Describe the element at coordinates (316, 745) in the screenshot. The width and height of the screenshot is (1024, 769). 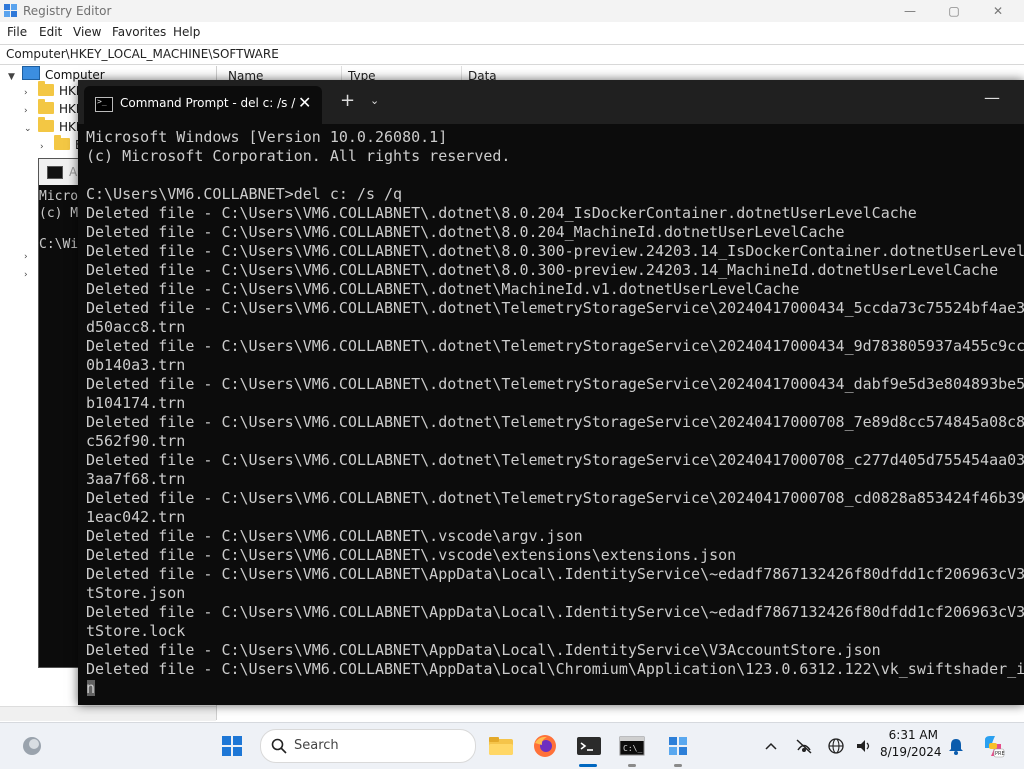
I see `search-placeholder: Search` at that location.